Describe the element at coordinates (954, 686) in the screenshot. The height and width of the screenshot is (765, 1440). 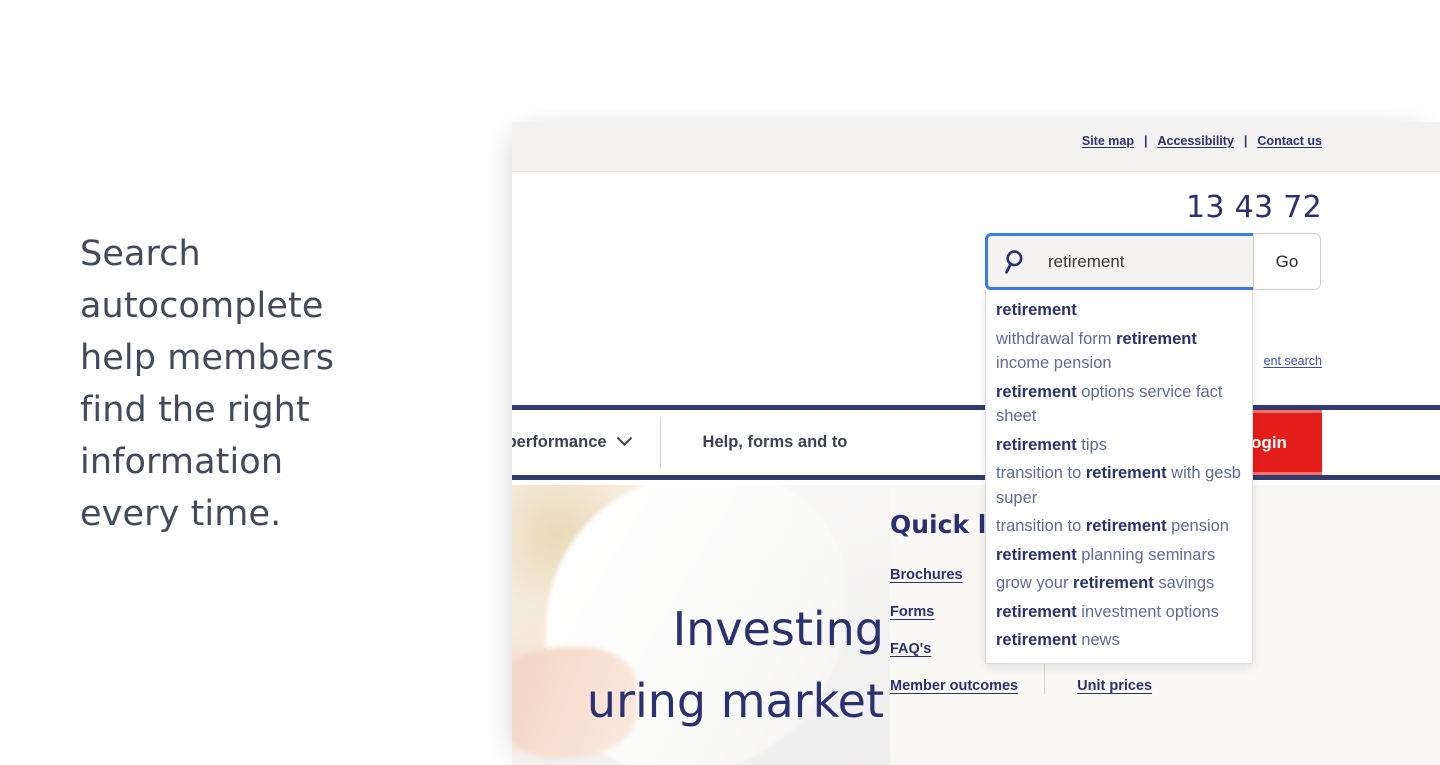
I see `quick-link-member-outcomes: Member outcomes` at that location.